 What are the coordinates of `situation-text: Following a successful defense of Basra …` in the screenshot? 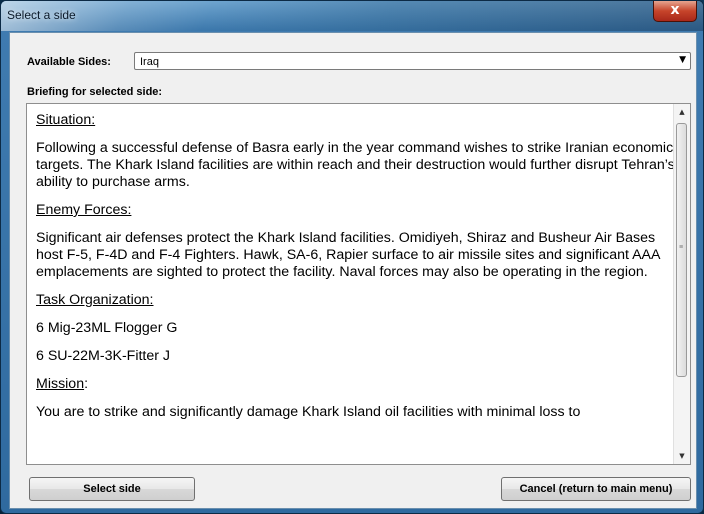 It's located at (355, 165).